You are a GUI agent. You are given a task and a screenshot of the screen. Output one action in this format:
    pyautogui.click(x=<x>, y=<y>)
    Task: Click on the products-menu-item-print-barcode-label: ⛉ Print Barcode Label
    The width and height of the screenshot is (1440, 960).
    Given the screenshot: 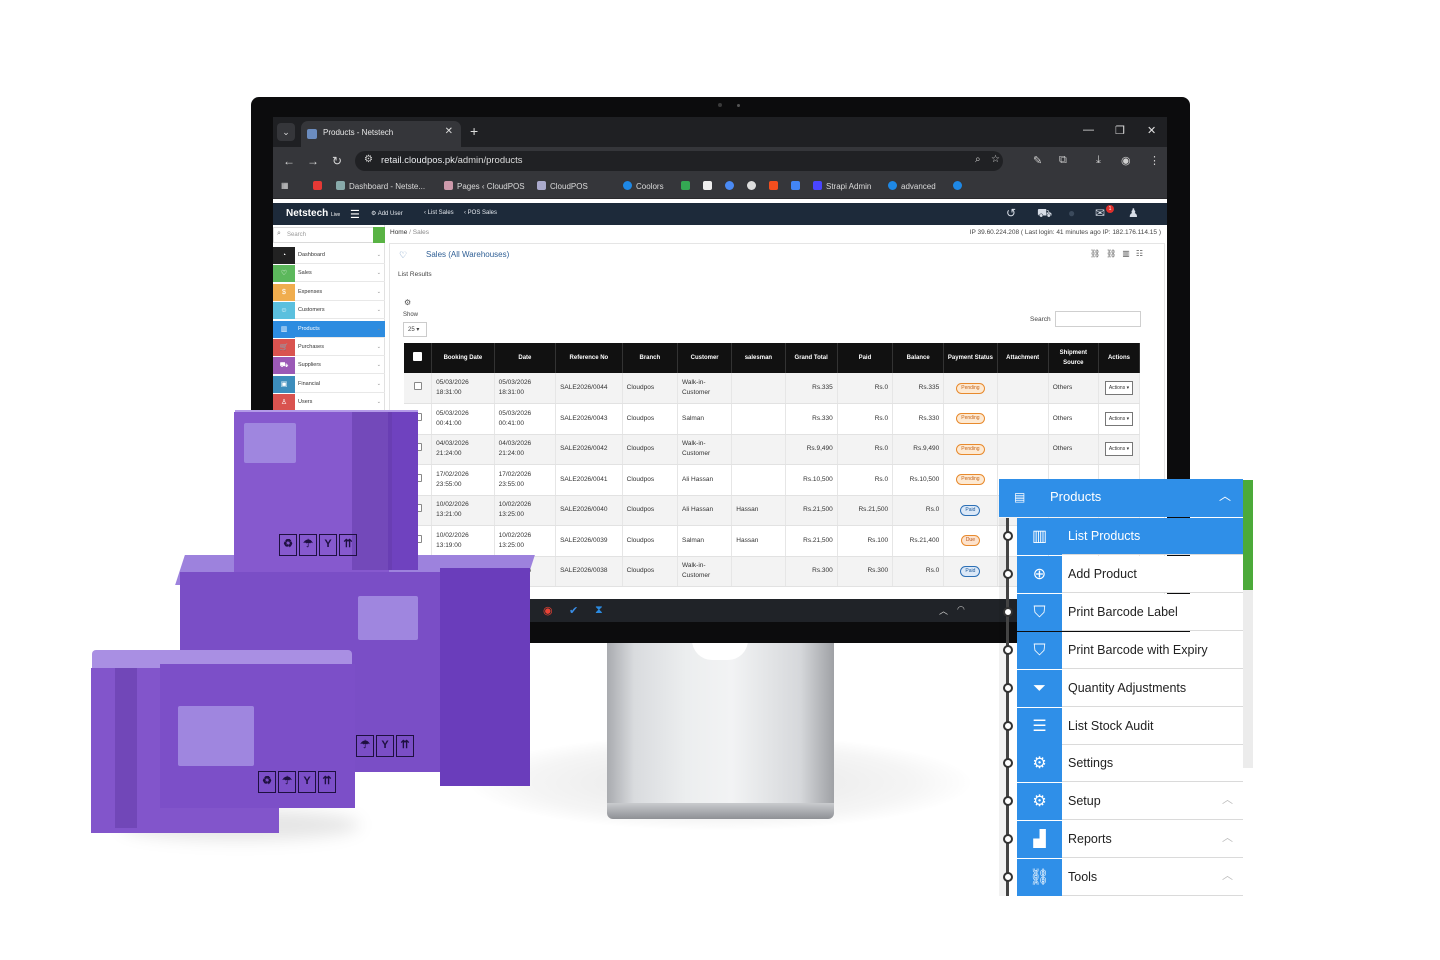 What is the action you would take?
    pyautogui.click(x=1130, y=612)
    